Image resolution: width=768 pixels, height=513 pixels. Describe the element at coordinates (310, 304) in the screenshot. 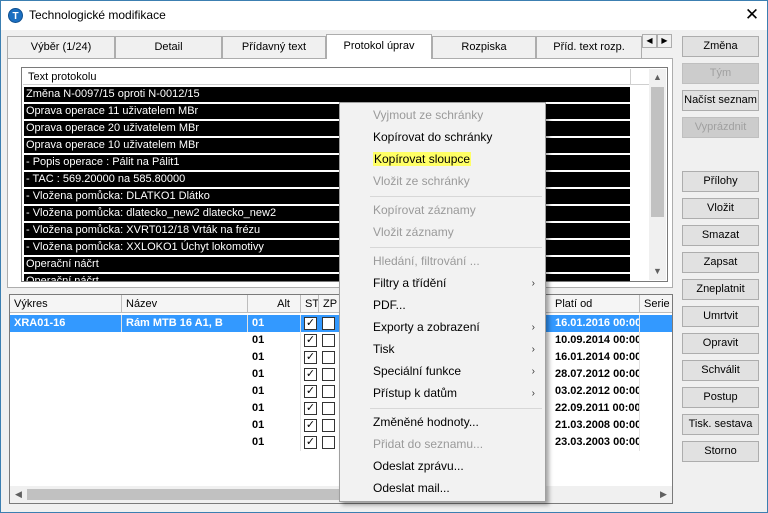

I see `column-header-st: ST` at that location.